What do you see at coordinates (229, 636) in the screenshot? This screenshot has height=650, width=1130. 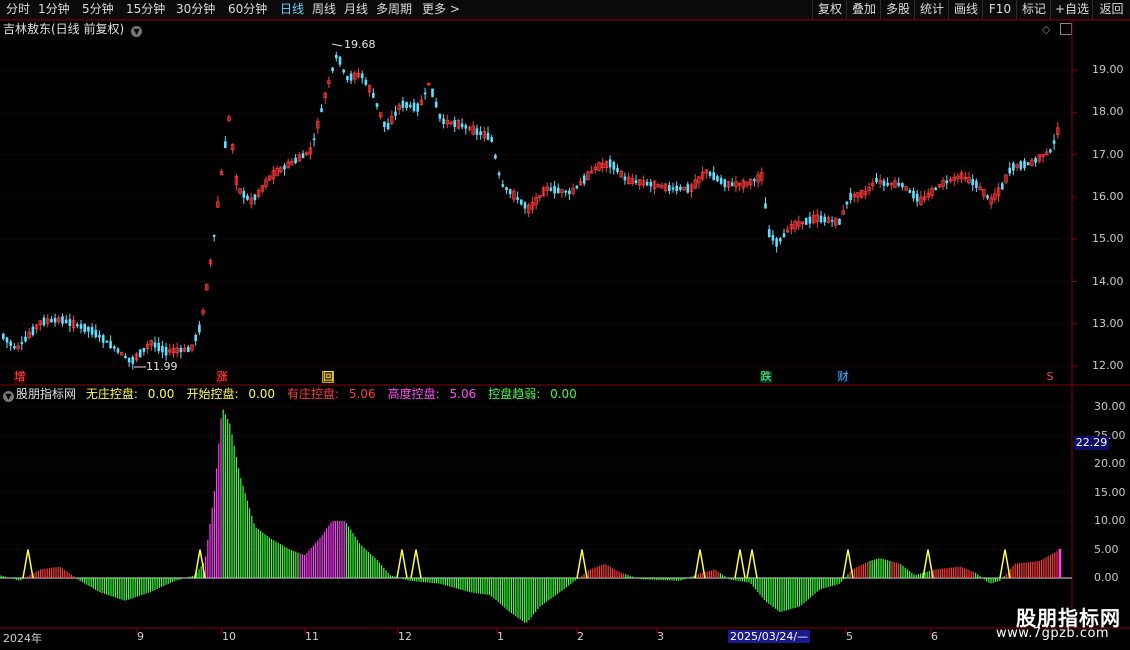 I see `time-tick-10: 10` at bounding box center [229, 636].